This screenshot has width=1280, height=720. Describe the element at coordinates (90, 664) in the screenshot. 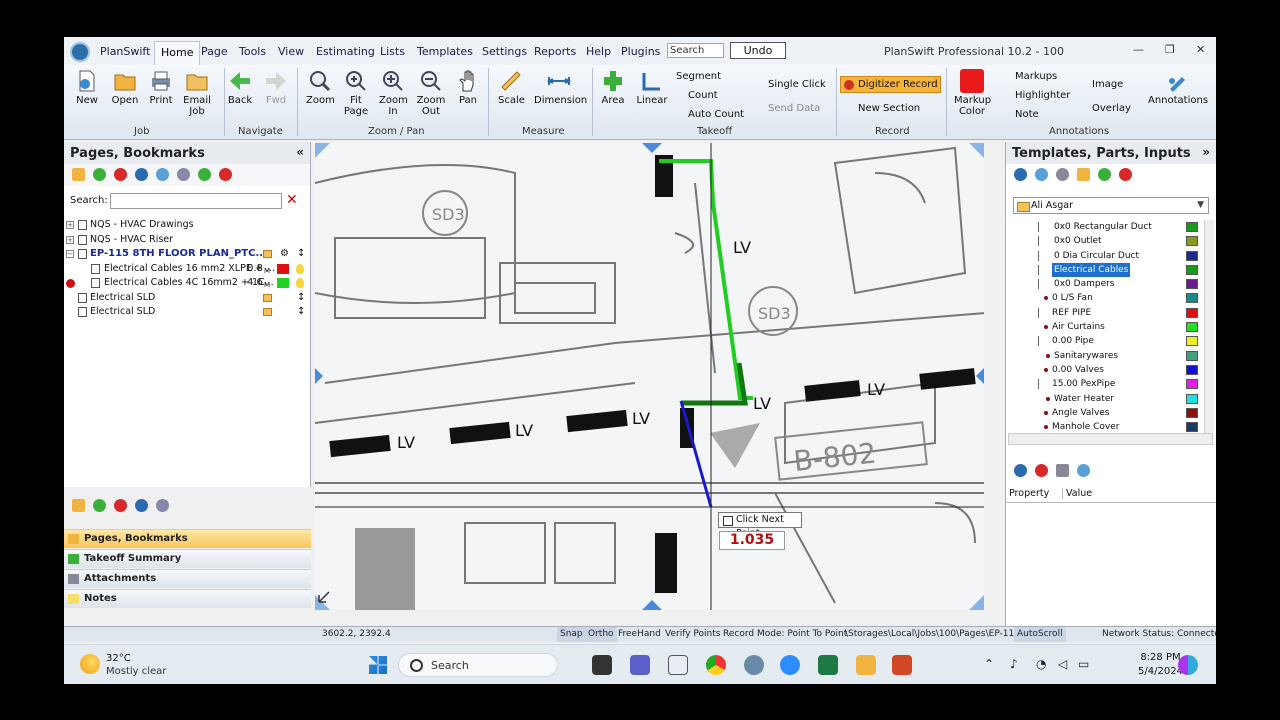

I see `weather-sun-icon` at that location.